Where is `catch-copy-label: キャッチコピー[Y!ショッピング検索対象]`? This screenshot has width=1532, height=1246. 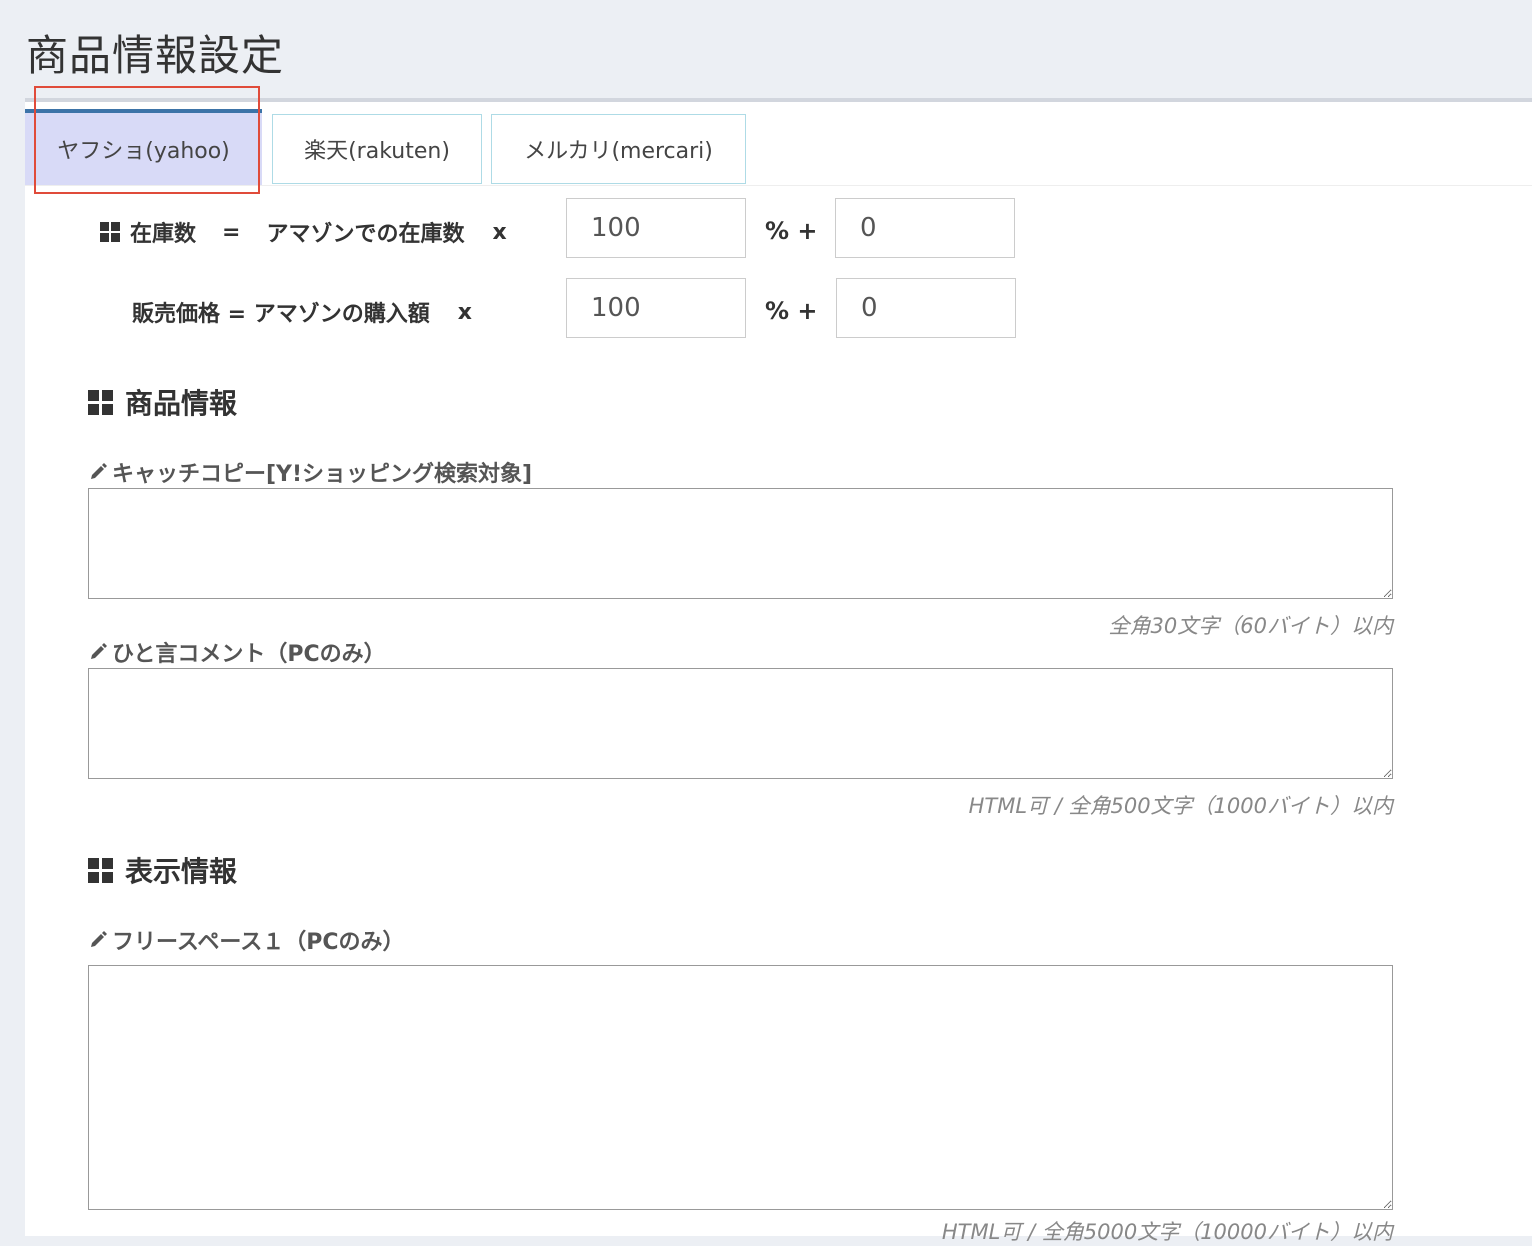
catch-copy-label: キャッチコピー[Y!ショッピング検索対象] is located at coordinates (310, 472).